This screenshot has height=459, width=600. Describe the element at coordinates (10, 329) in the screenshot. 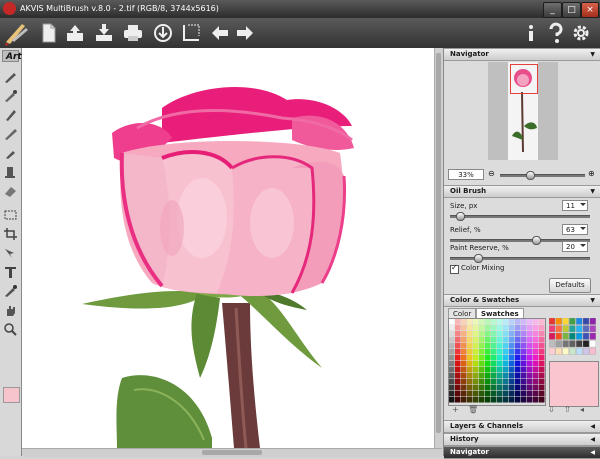

I see `zoom-icon` at that location.